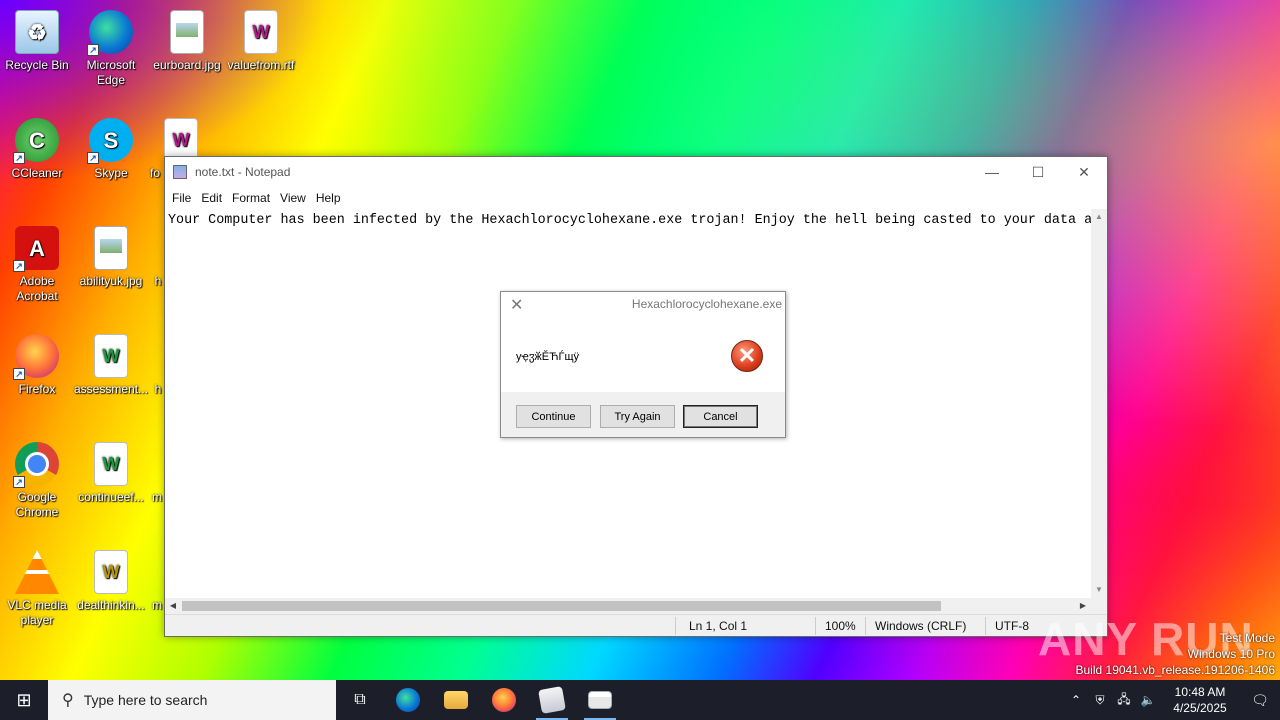 This screenshot has width=1280, height=720. Describe the element at coordinates (1099, 590) in the screenshot. I see `scroll-down-icon: ▼` at that location.